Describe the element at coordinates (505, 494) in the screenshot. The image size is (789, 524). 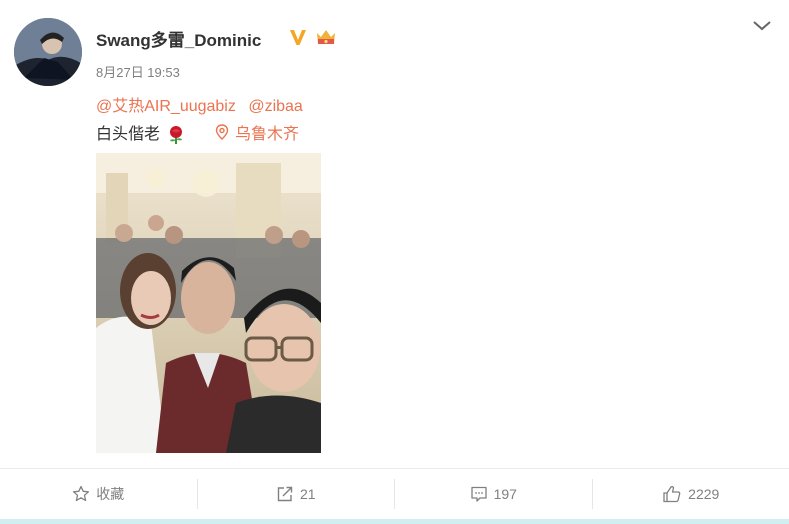
I see `comment-count: 197` at that location.